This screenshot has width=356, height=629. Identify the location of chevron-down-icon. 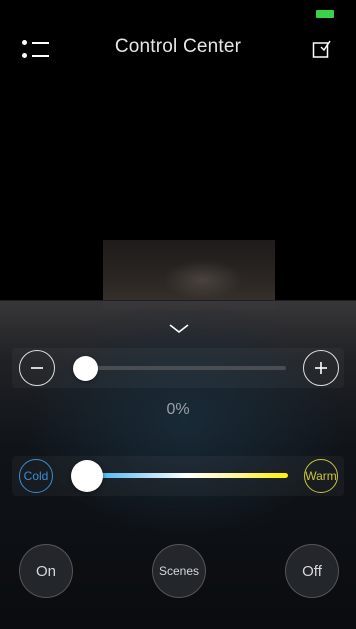
(179, 328).